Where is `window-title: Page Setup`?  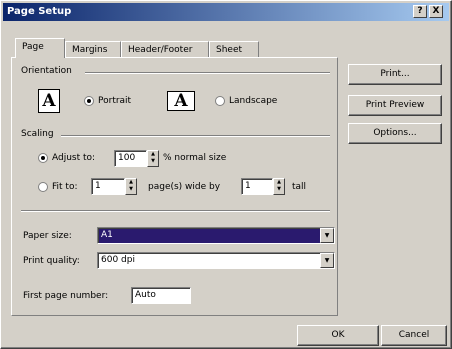
window-title: Page Setup is located at coordinates (39, 11).